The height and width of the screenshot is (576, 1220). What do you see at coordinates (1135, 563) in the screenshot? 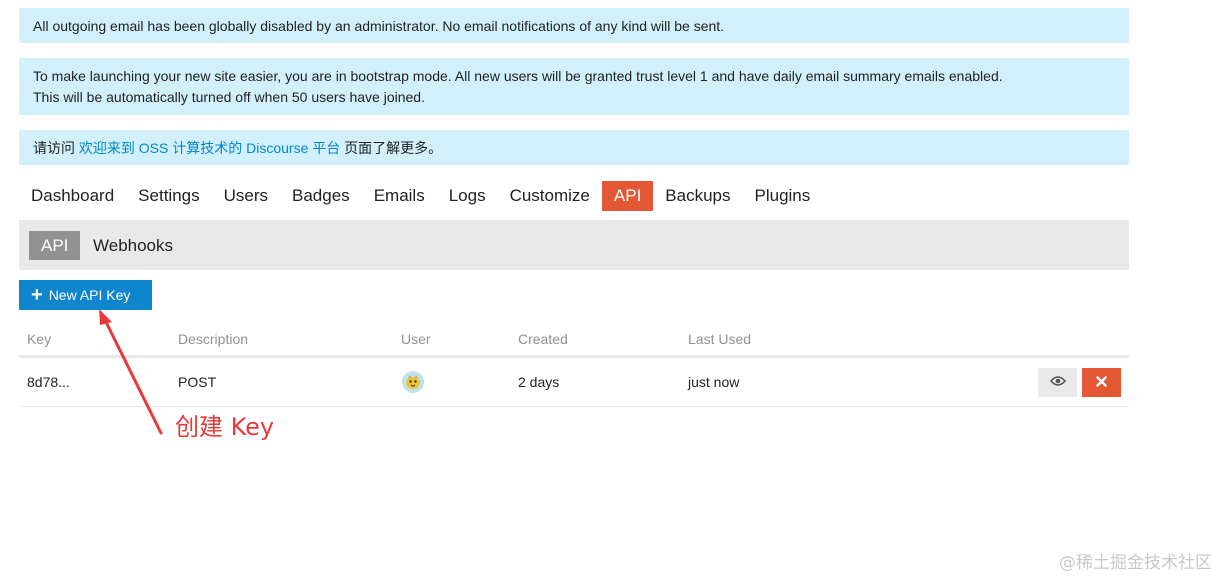
I see `watermark: @稀土掘金技术社区` at bounding box center [1135, 563].